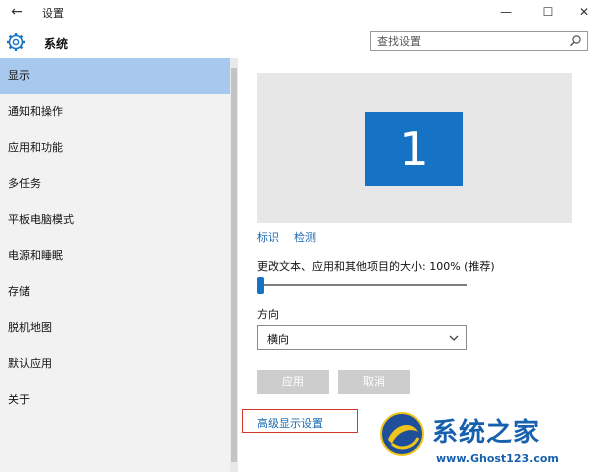 This screenshot has height=472, width=600. Describe the element at coordinates (115, 328) in the screenshot. I see `sidebar-item-offline-maps: 脱机地图` at that location.